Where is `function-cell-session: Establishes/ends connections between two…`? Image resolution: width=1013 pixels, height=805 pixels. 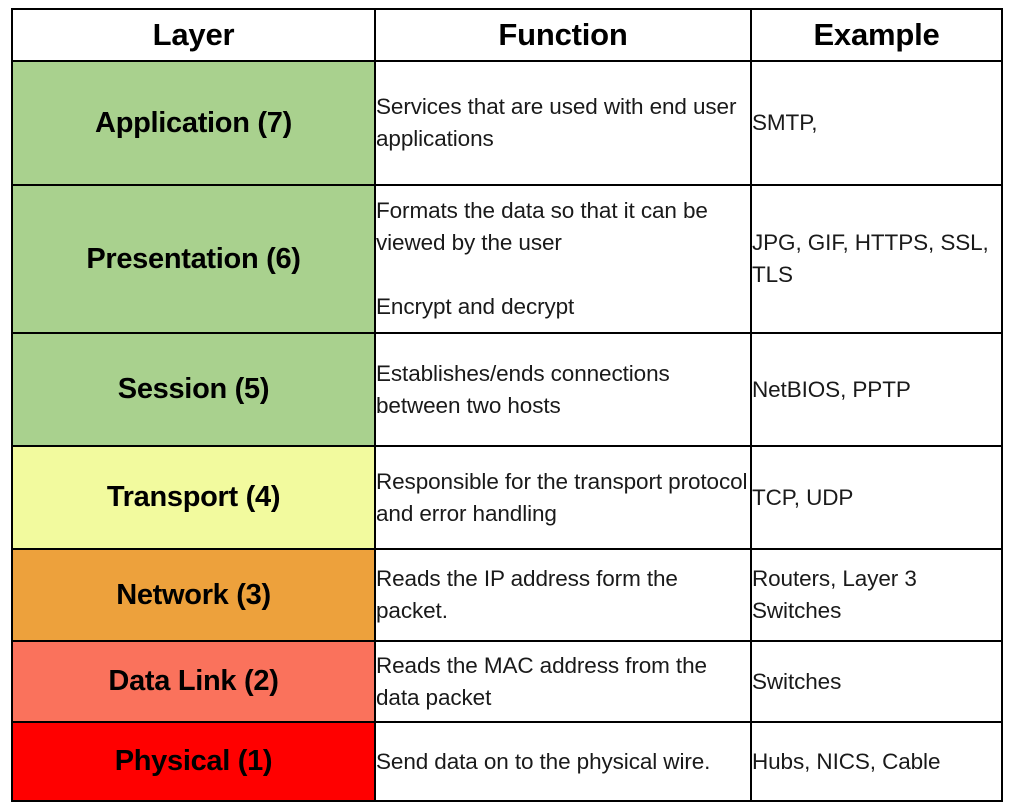 function-cell-session: Establishes/ends connections between two… is located at coordinates (563, 389).